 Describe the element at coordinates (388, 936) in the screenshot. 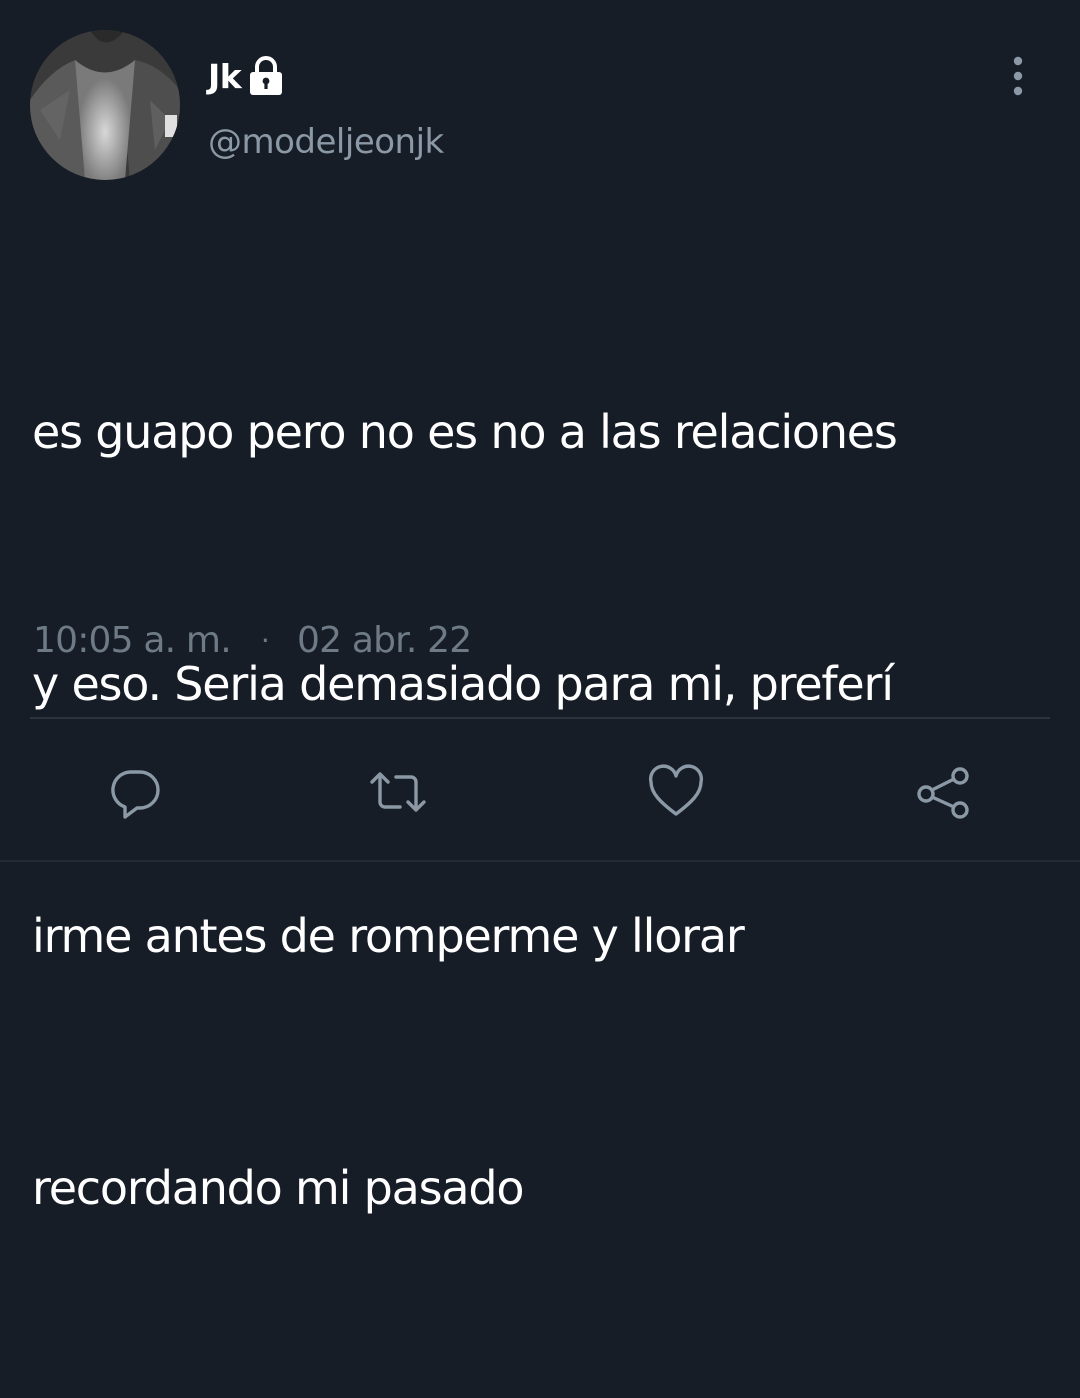

I see `tweet-text-line: irme antes de romperme y llorar` at that location.